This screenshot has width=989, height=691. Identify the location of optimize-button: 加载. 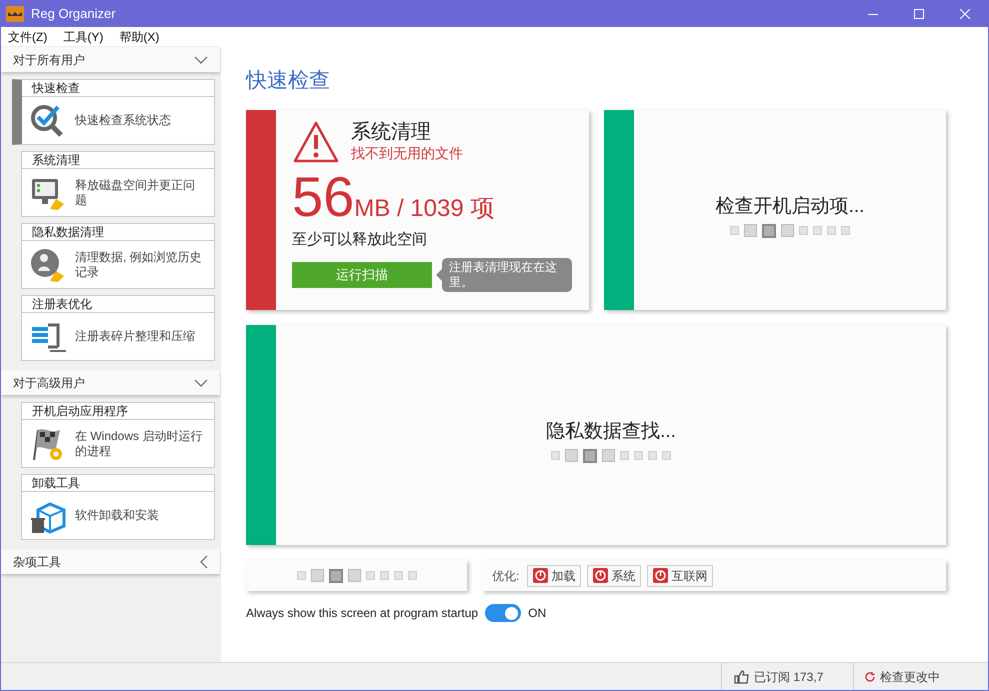
(554, 575).